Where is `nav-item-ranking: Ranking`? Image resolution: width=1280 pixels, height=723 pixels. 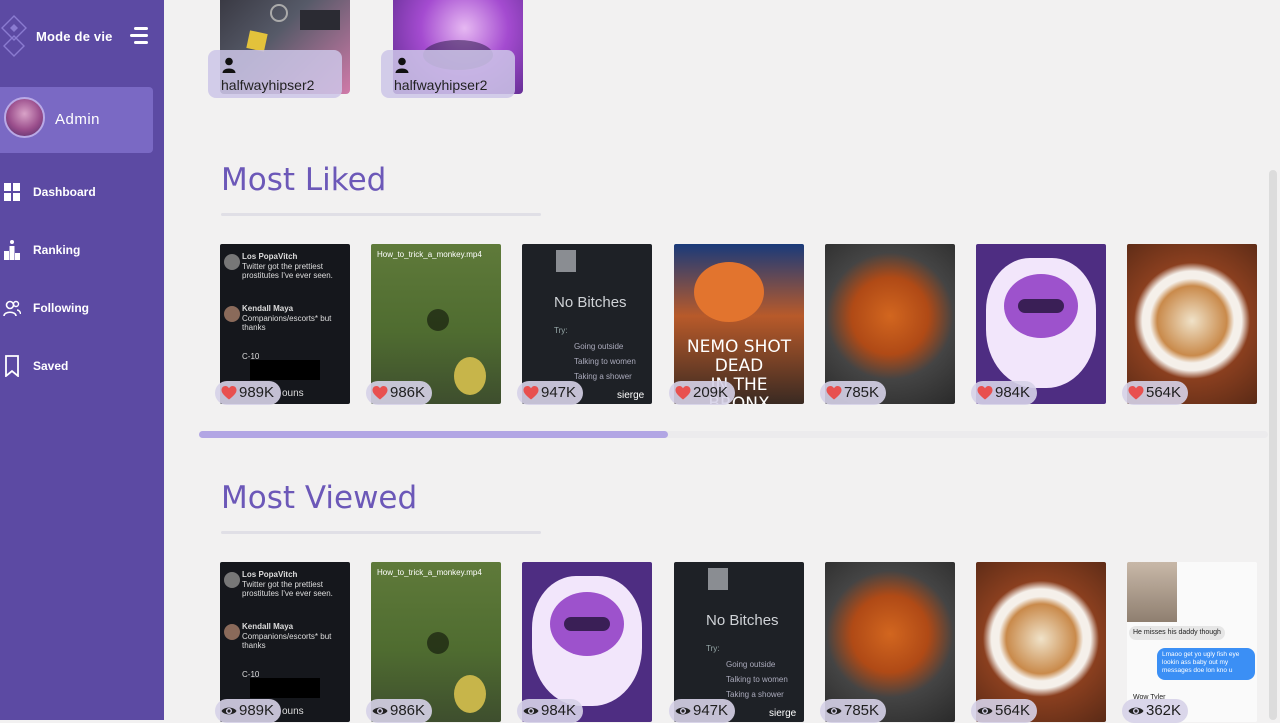
nav-item-ranking: Ranking is located at coordinates (82, 251).